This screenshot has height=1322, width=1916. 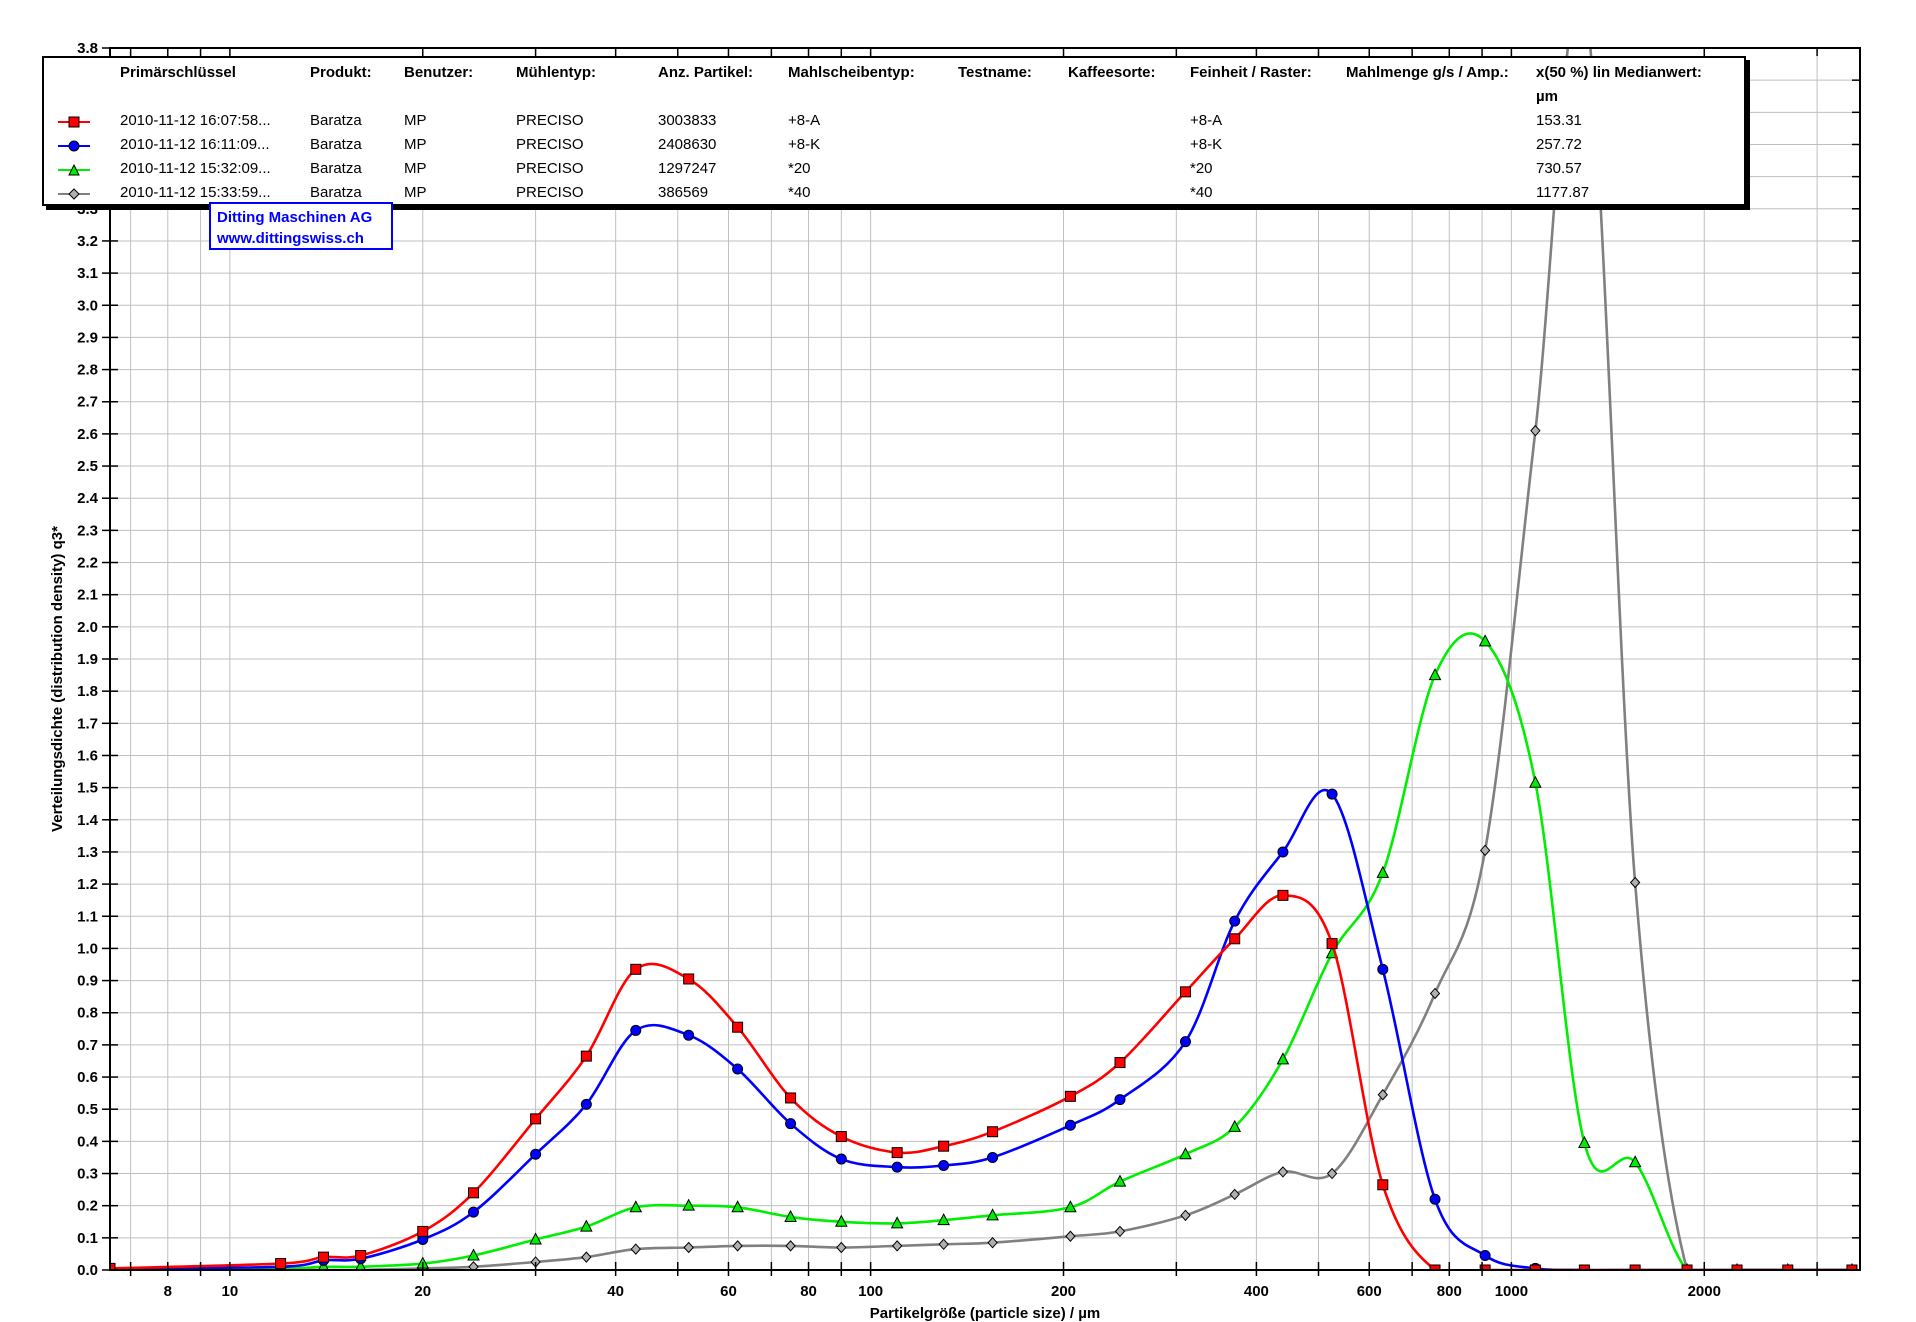 What do you see at coordinates (168, 1291) in the screenshot?
I see `x-tick-label: 8` at bounding box center [168, 1291].